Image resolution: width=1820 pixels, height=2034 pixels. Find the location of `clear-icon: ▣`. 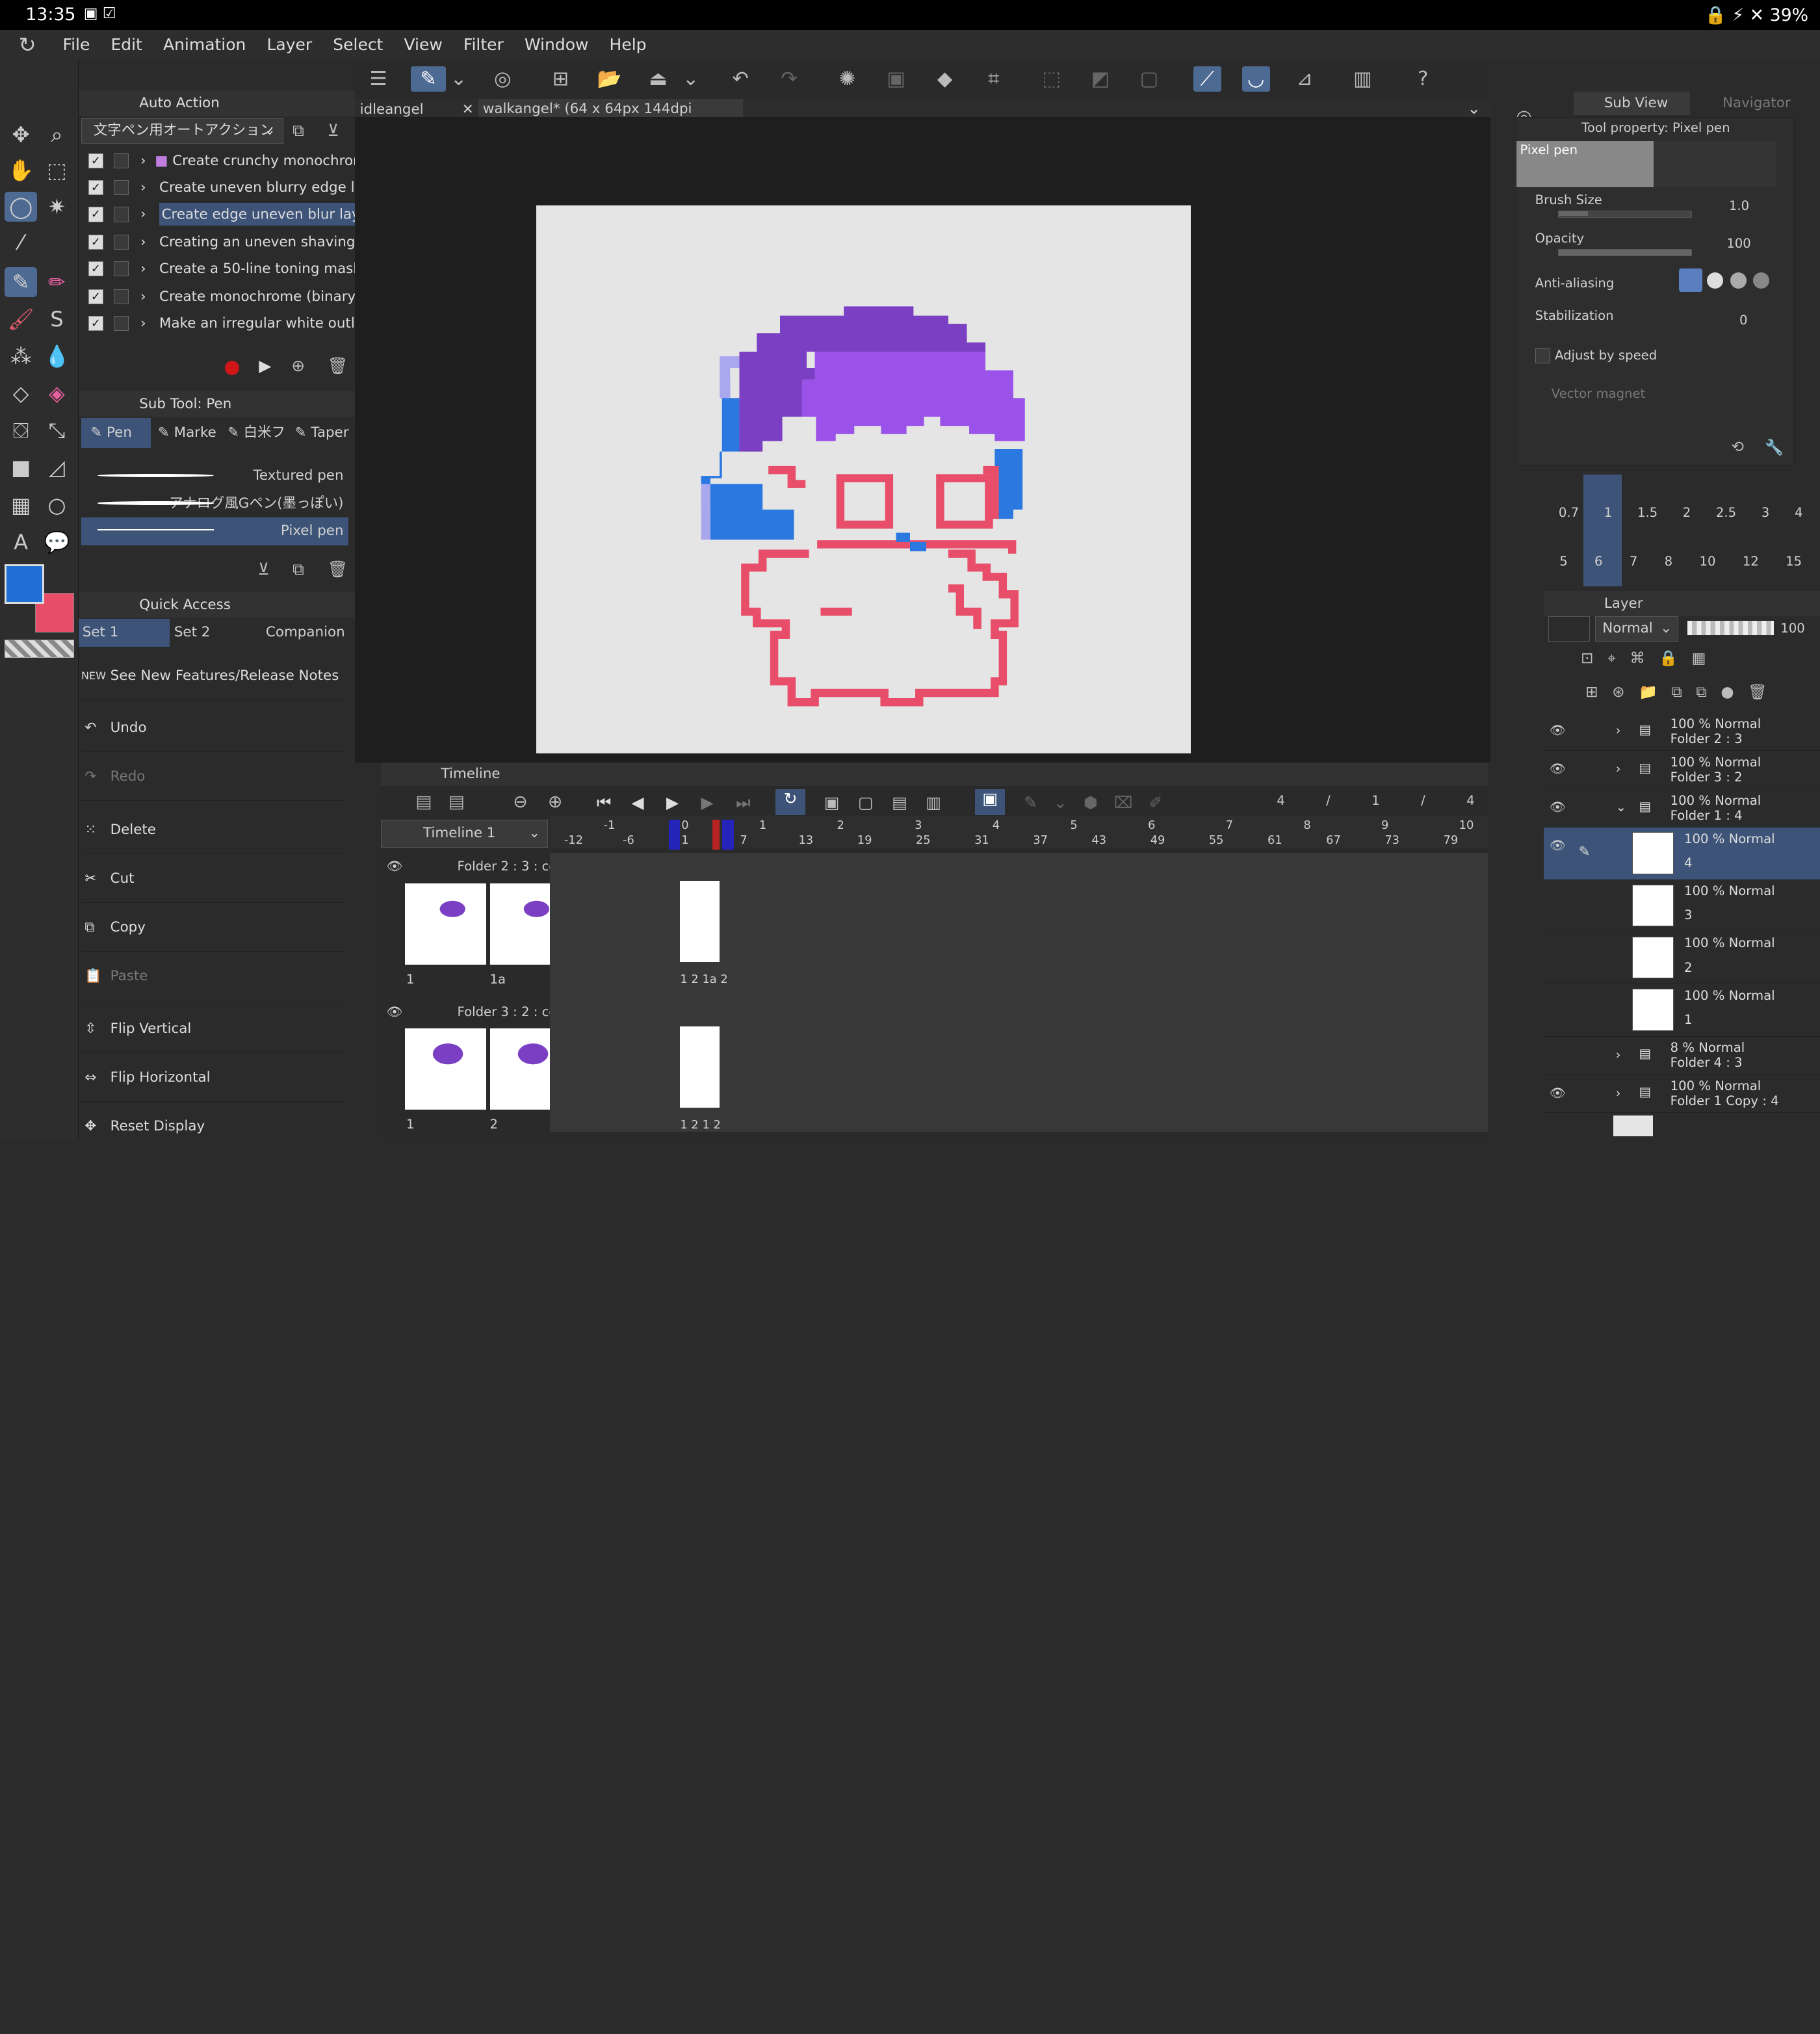

clear-icon: ▣ is located at coordinates (896, 79).